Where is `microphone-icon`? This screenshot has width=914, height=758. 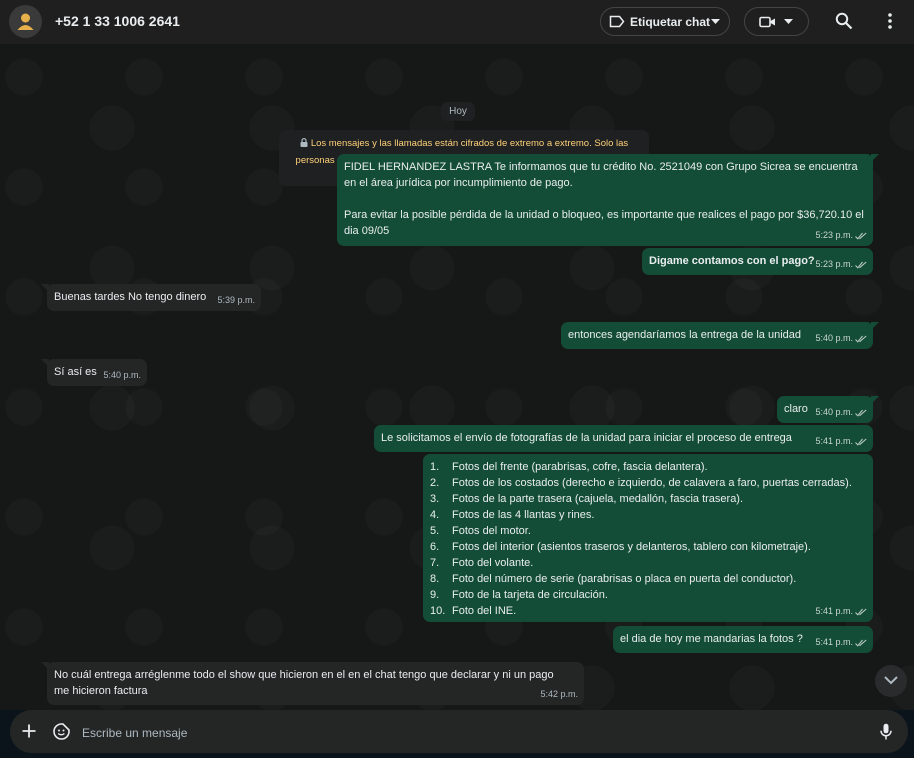 microphone-icon is located at coordinates (886, 731).